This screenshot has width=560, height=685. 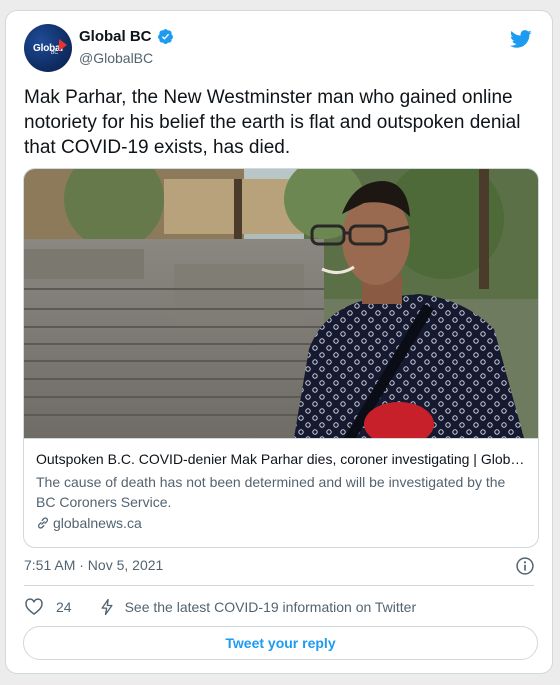 I want to click on avatar: Global BC, so click(x=48, y=48).